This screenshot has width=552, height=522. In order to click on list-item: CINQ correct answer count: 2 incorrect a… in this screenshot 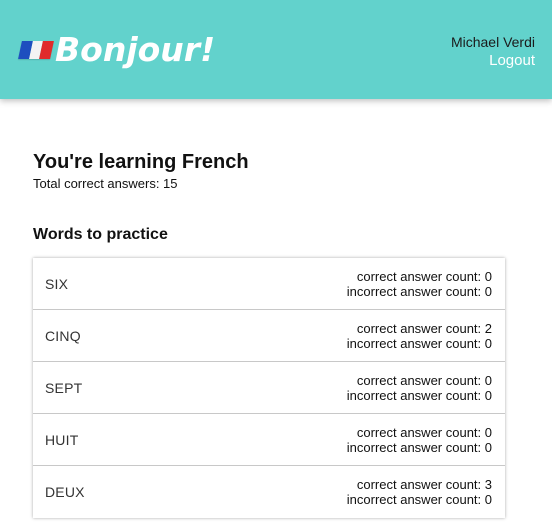, I will do `click(269, 336)`.